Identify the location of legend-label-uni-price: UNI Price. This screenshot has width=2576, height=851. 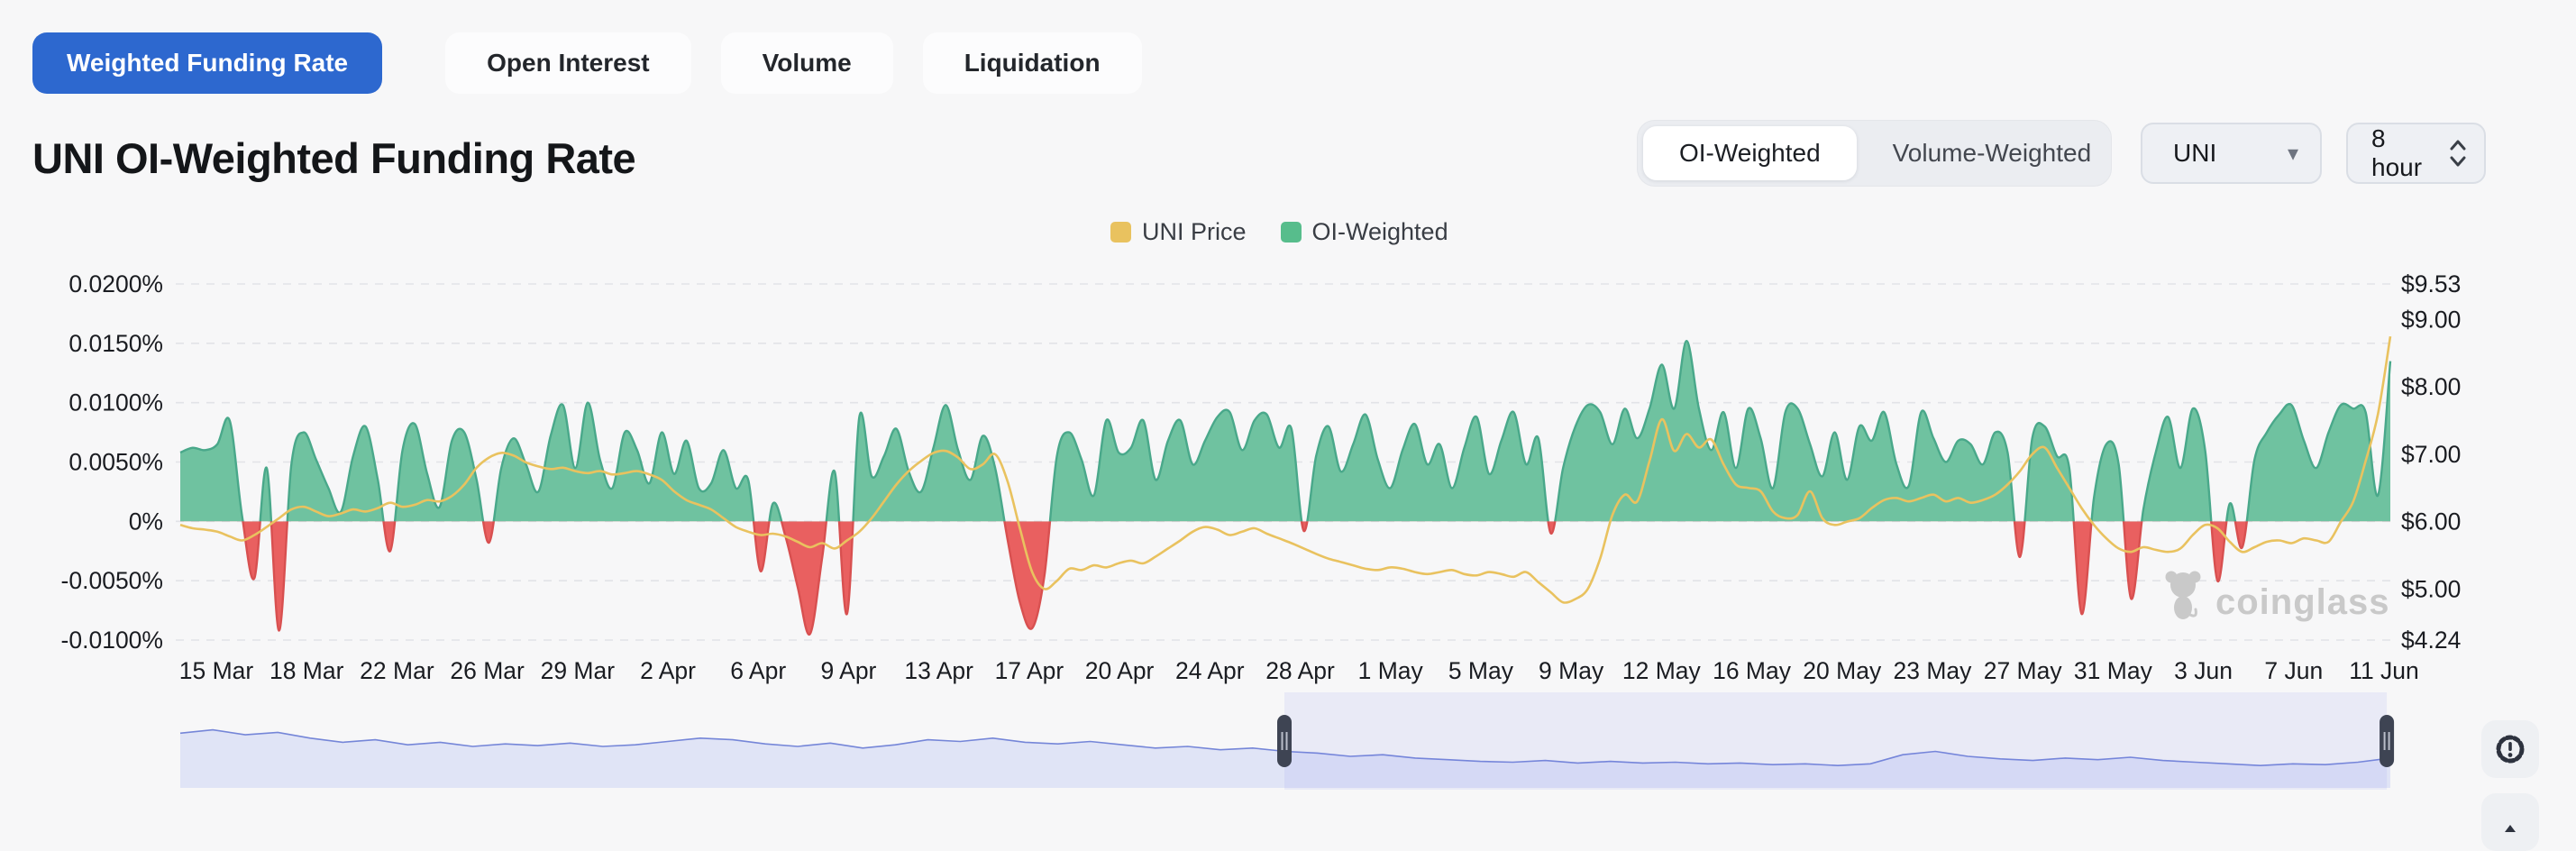
(1194, 231).